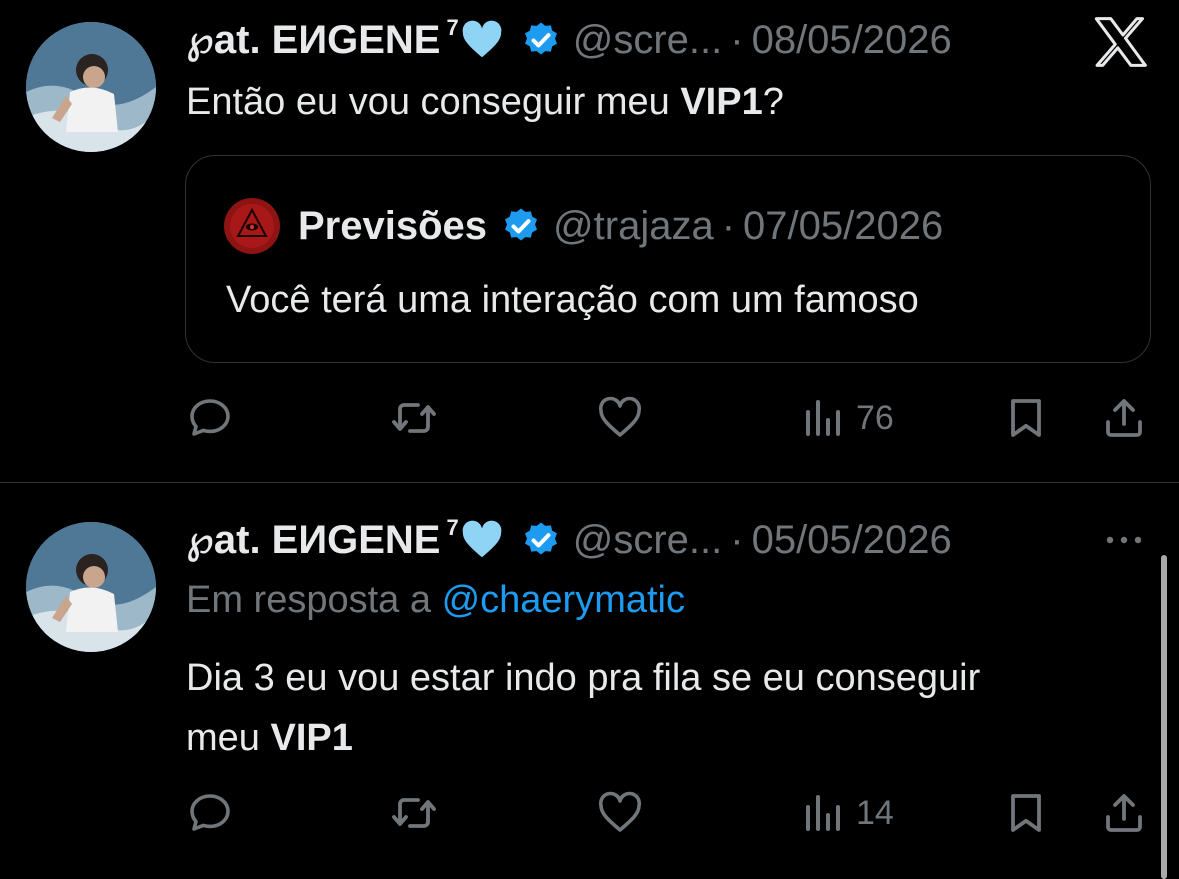  What do you see at coordinates (569, 40) in the screenshot?
I see `tweet-header: ℘at. EИGENE 7 @scre... · 08/05/2026` at bounding box center [569, 40].